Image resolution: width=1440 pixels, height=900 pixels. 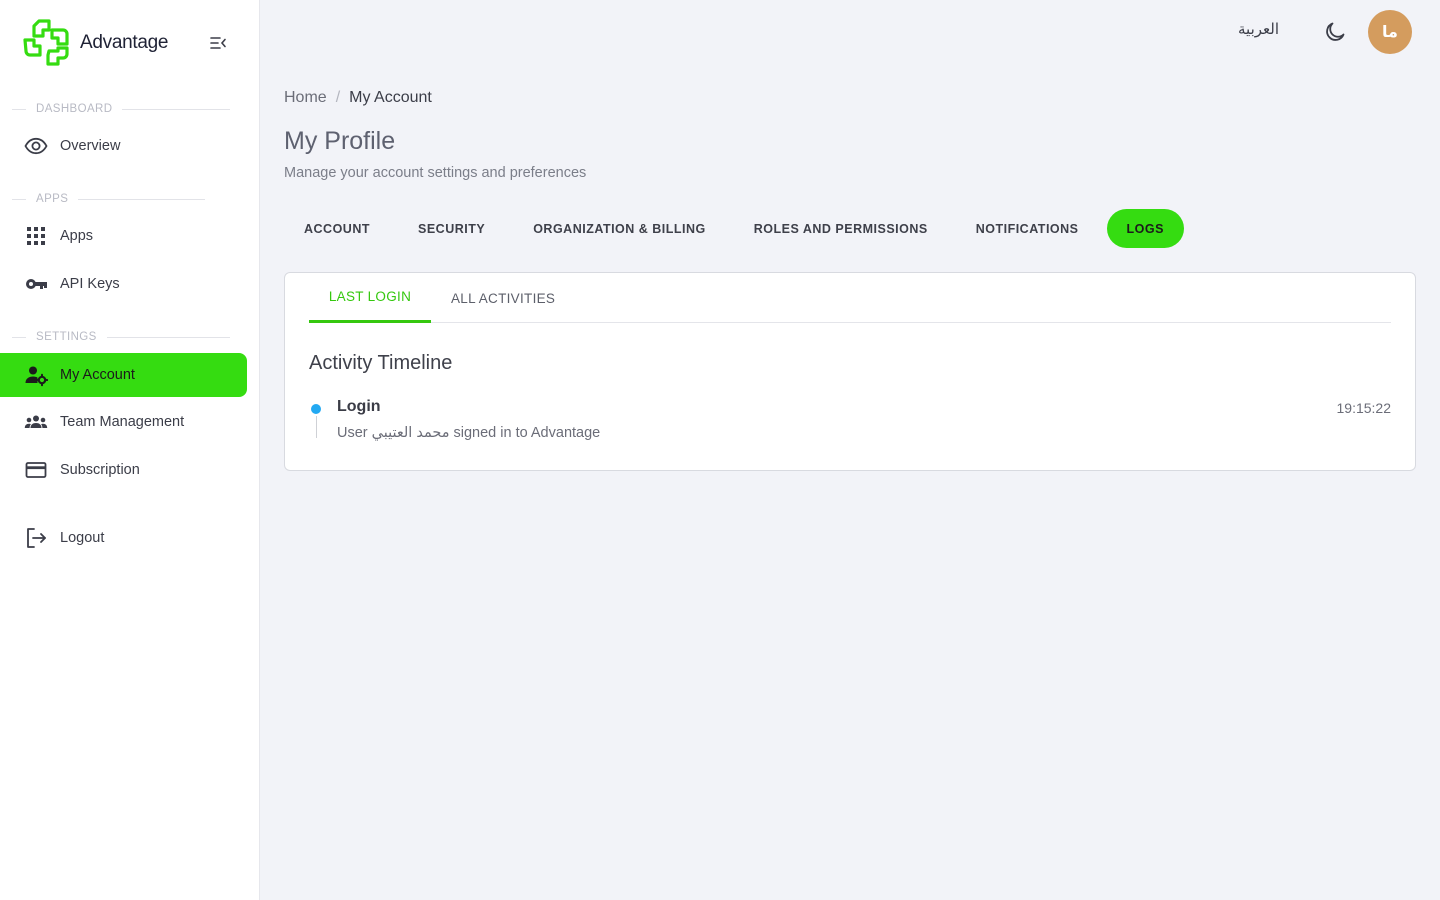 What do you see at coordinates (36, 284) in the screenshot?
I see `key-icon` at bounding box center [36, 284].